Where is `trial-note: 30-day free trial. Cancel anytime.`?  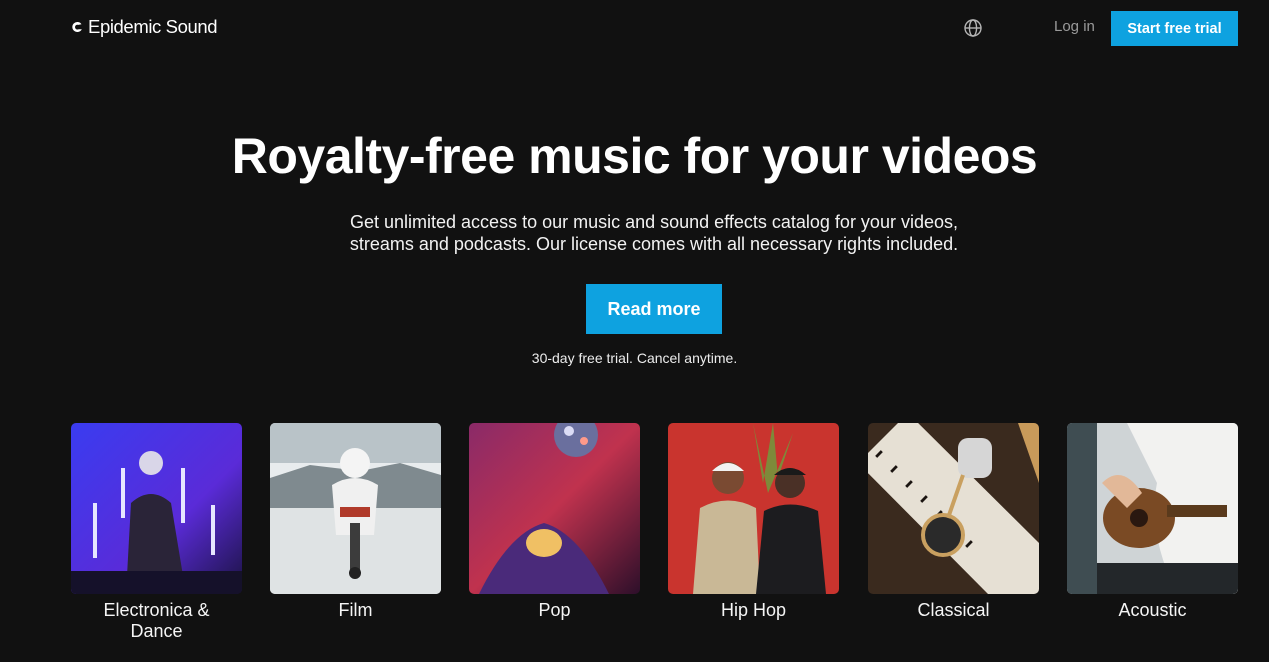 trial-note: 30-day free trial. Cancel anytime. is located at coordinates (634, 358).